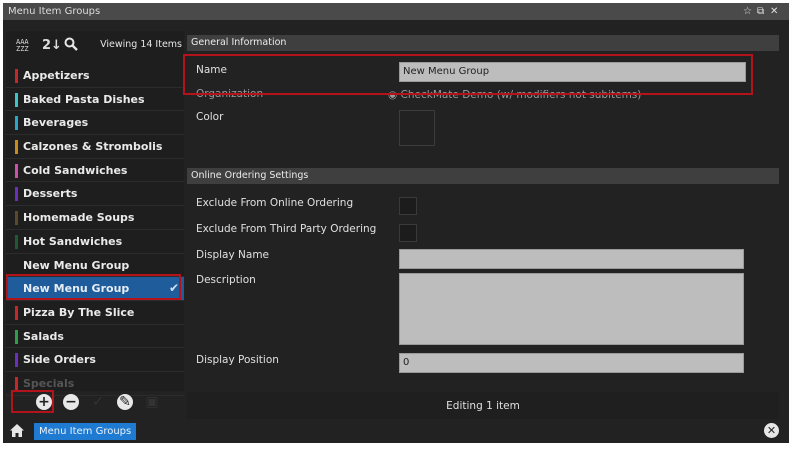  What do you see at coordinates (408, 206) in the screenshot?
I see `exclude-online-checkbox` at bounding box center [408, 206].